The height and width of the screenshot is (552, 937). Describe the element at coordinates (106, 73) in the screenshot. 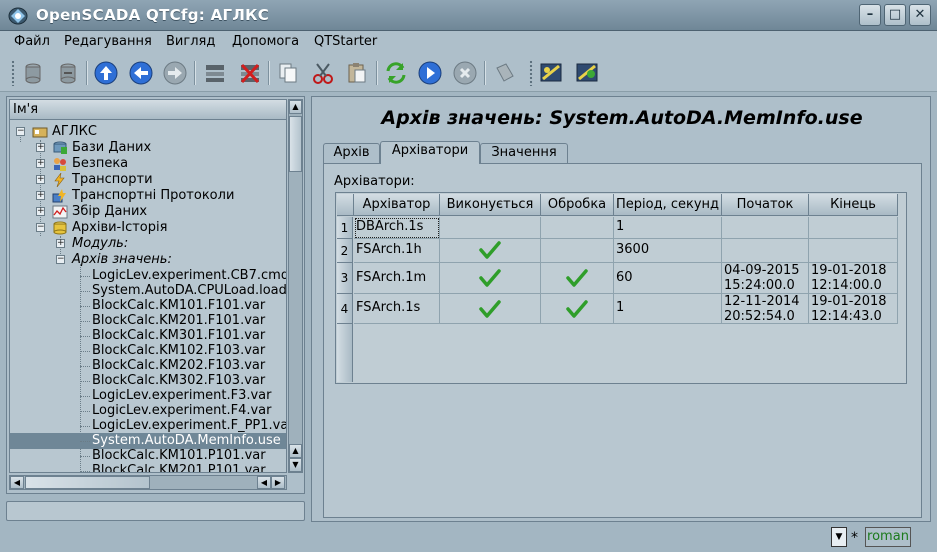

I see `arrow-up-icon` at that location.